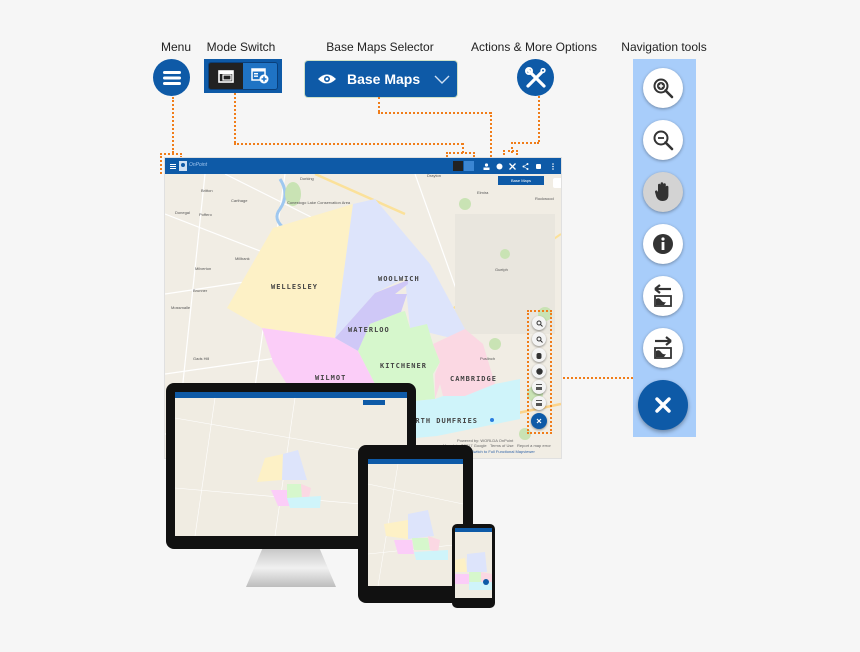 Image resolution: width=860 pixels, height=652 pixels. I want to click on zoom-out-icon, so click(663, 140).